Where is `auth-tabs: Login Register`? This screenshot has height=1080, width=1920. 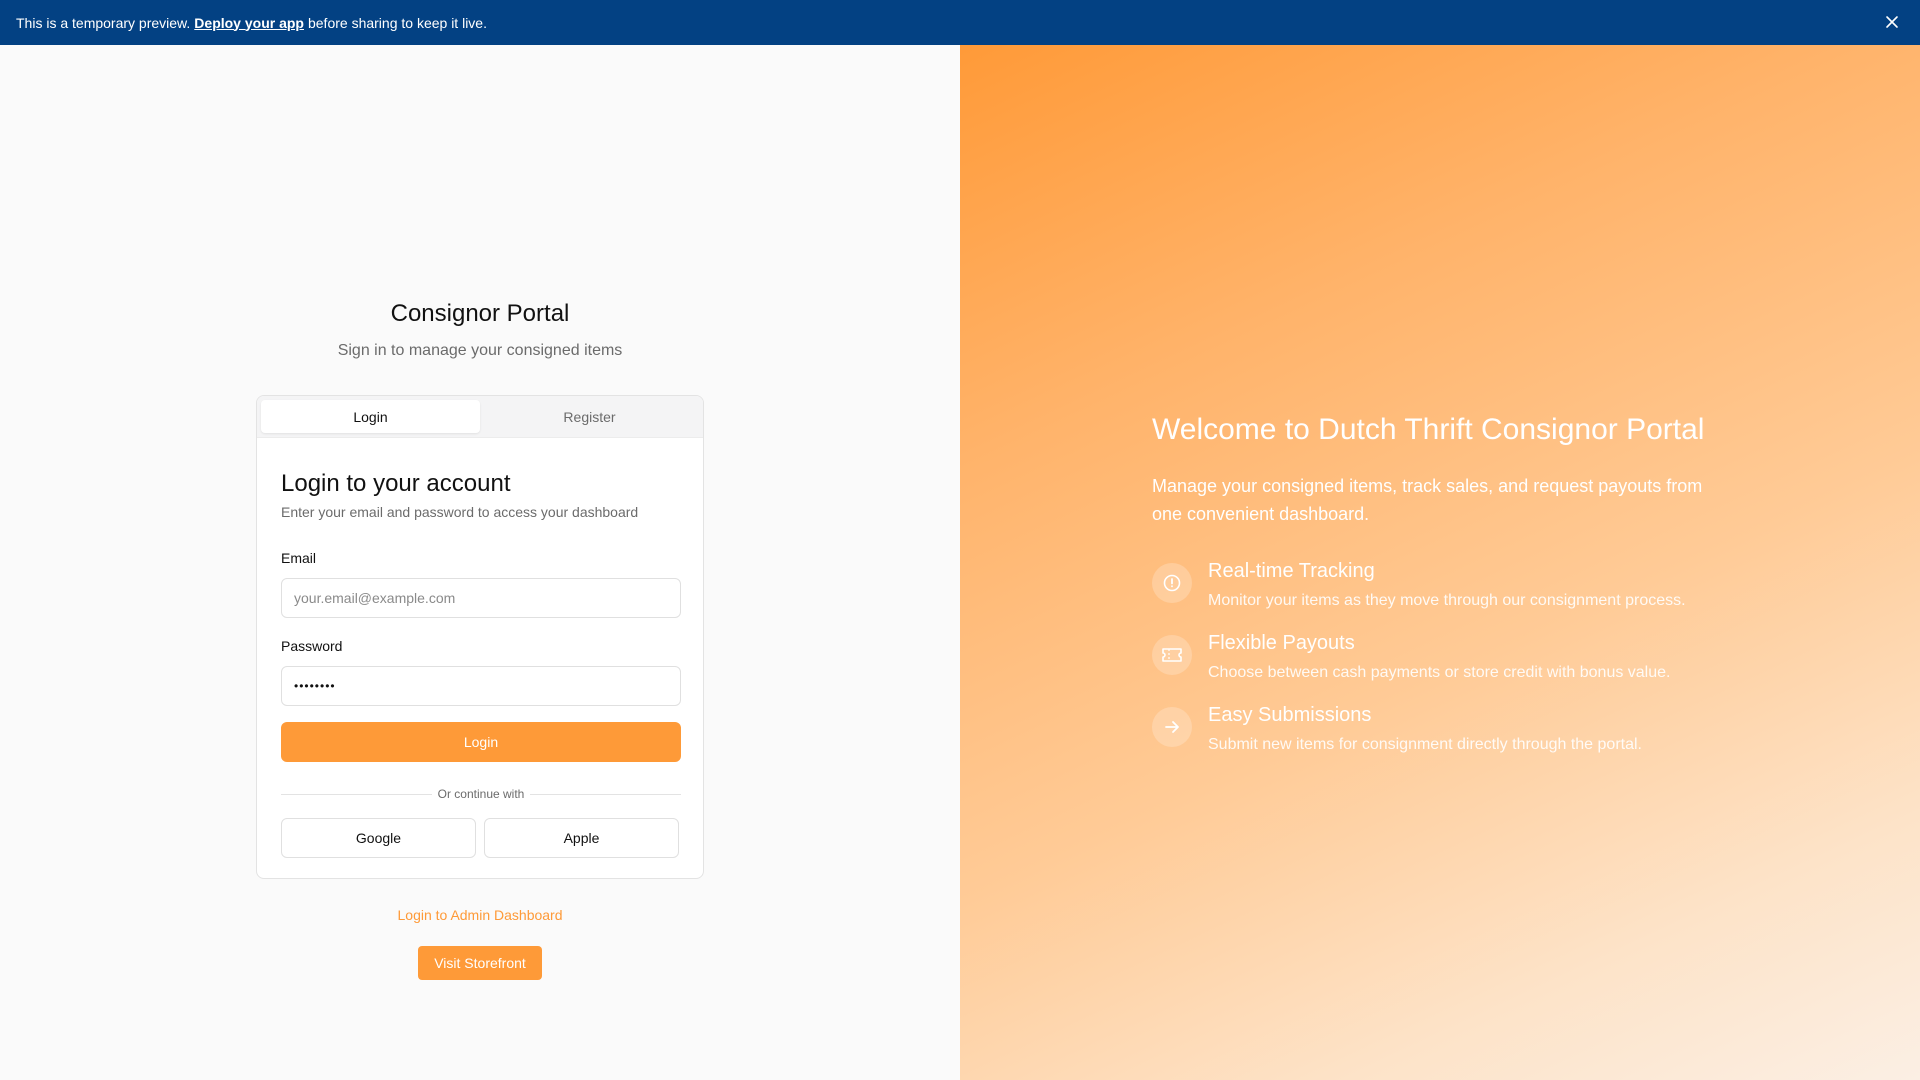 auth-tabs: Login Register is located at coordinates (480, 417).